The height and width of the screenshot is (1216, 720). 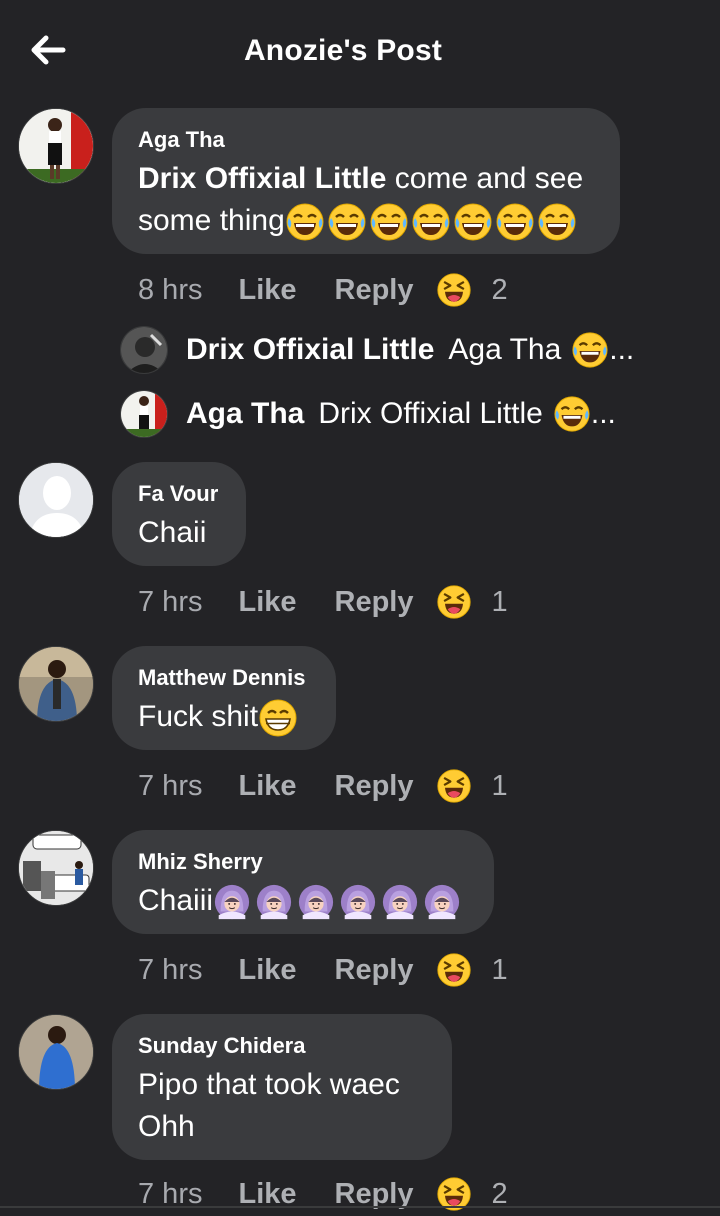 I want to click on reaction-count: 2, so click(x=499, y=289).